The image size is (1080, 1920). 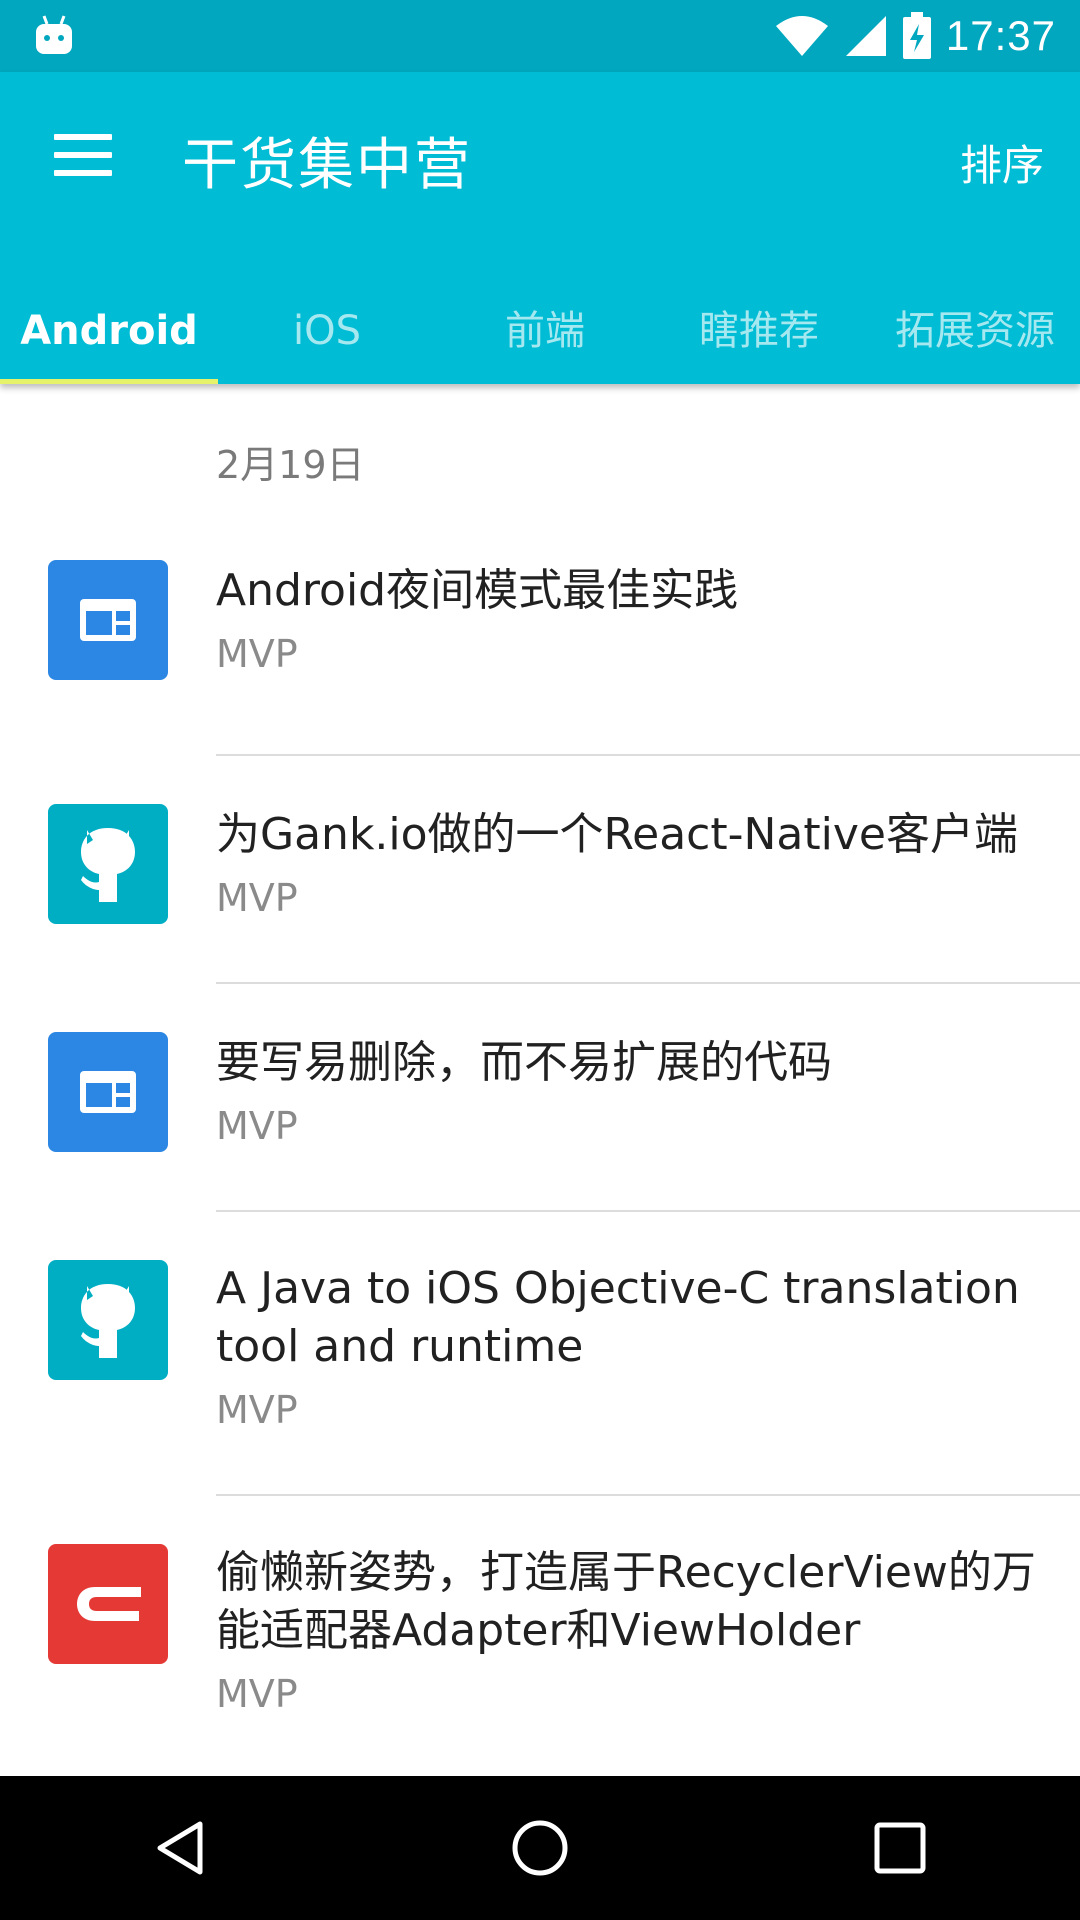 I want to click on battery-charging-icon, so click(x=916, y=35).